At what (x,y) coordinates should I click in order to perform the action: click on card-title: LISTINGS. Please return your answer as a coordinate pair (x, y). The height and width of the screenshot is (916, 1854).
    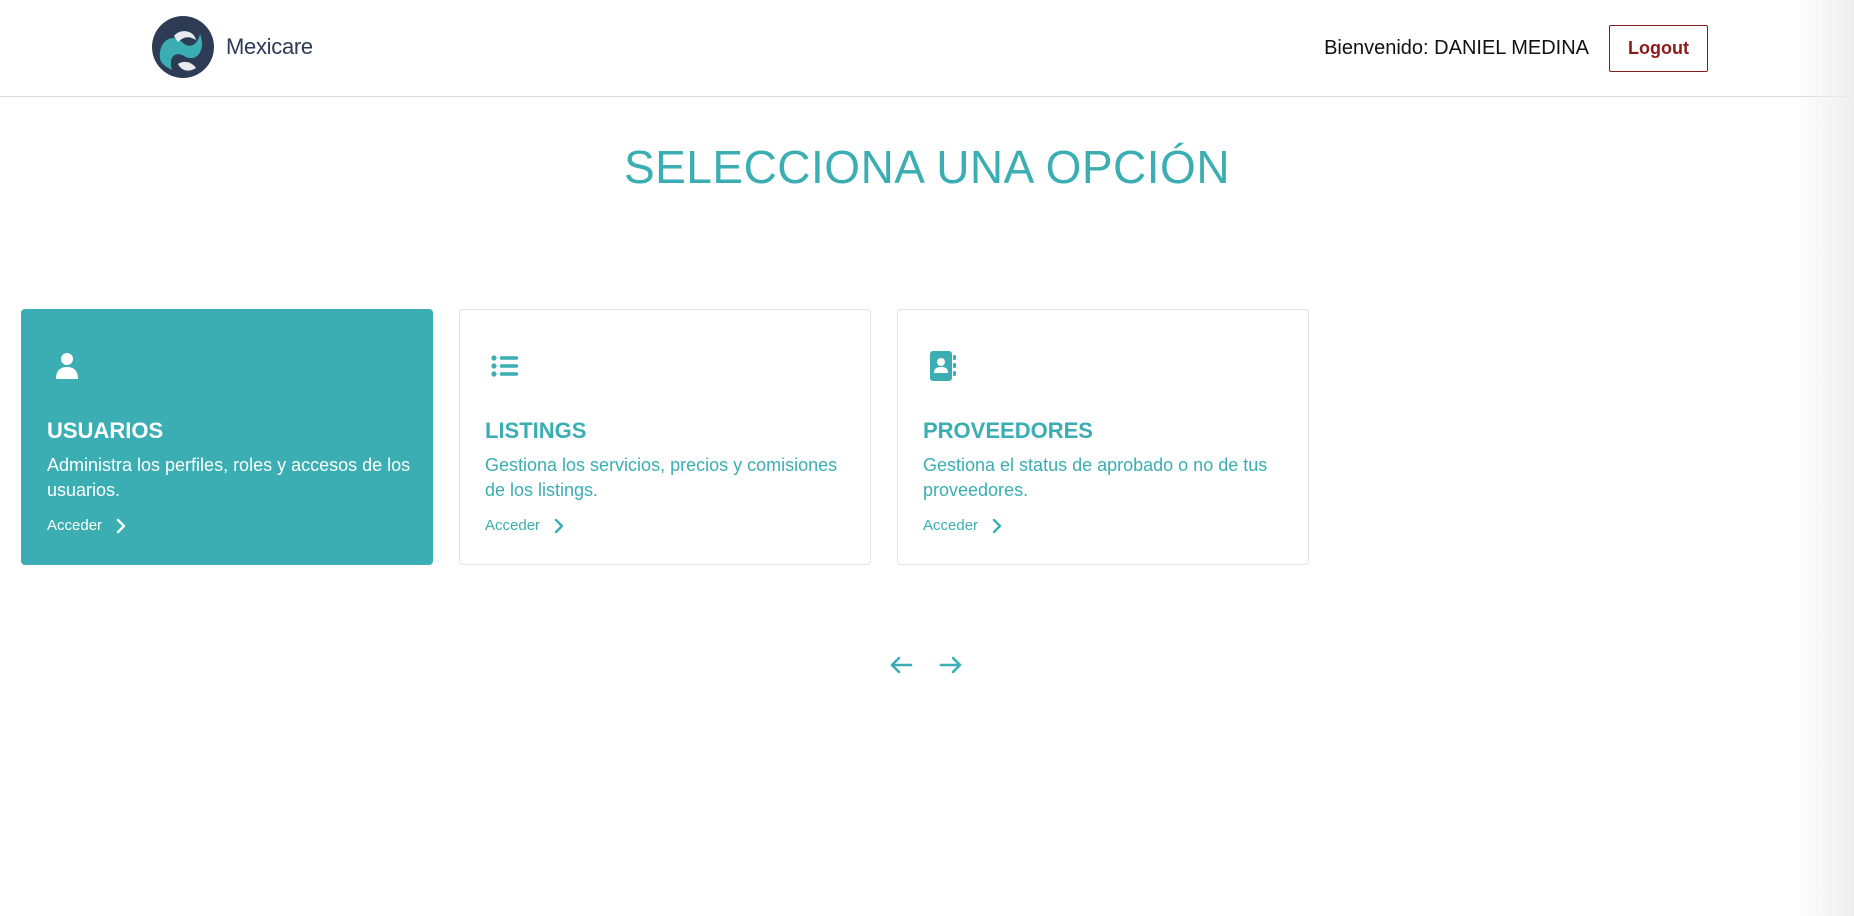
    Looking at the image, I should click on (536, 430).